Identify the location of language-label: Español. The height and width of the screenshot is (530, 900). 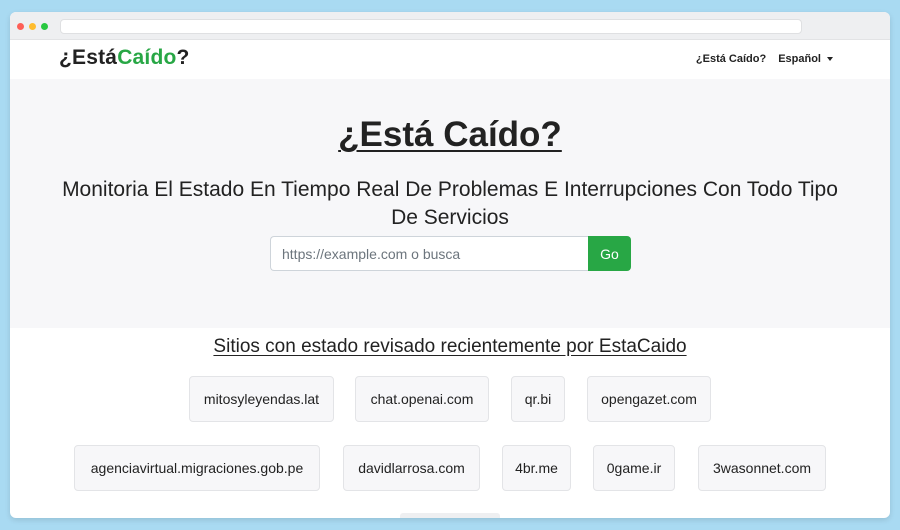
(799, 59).